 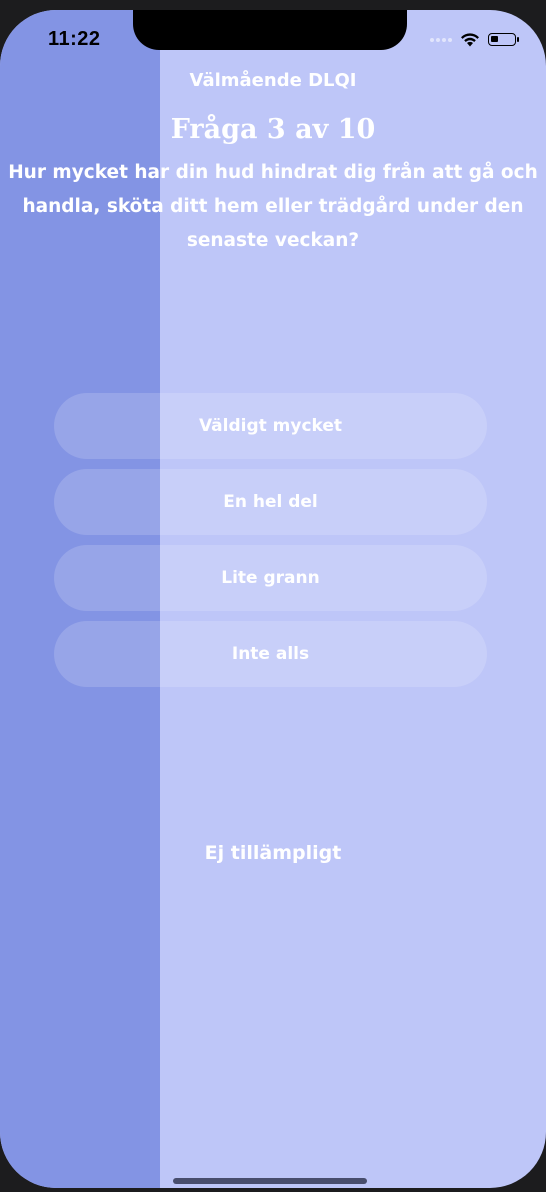 What do you see at coordinates (270, 30) in the screenshot?
I see `device-notch` at bounding box center [270, 30].